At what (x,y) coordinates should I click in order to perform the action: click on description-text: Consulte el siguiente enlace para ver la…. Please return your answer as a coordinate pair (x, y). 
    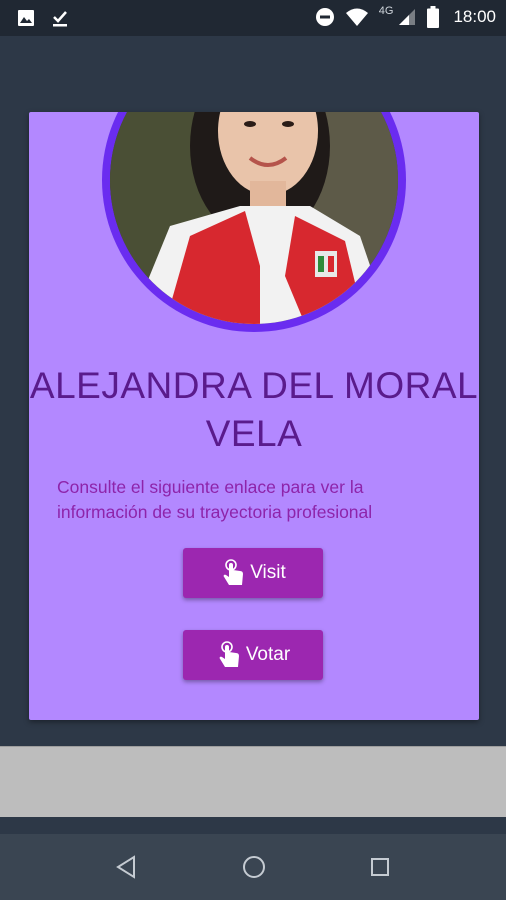
    Looking at the image, I should click on (215, 499).